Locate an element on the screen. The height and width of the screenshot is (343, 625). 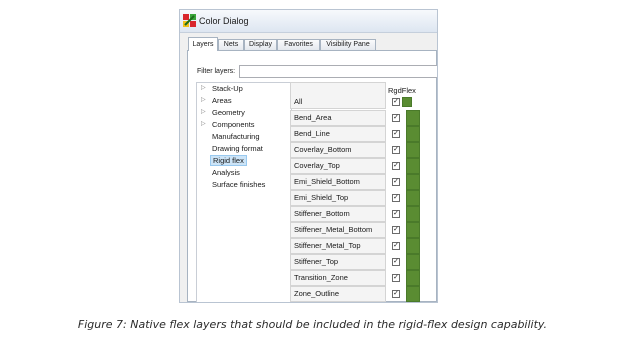
tree-item-components: ▷ Components is located at coordinates (244, 124).